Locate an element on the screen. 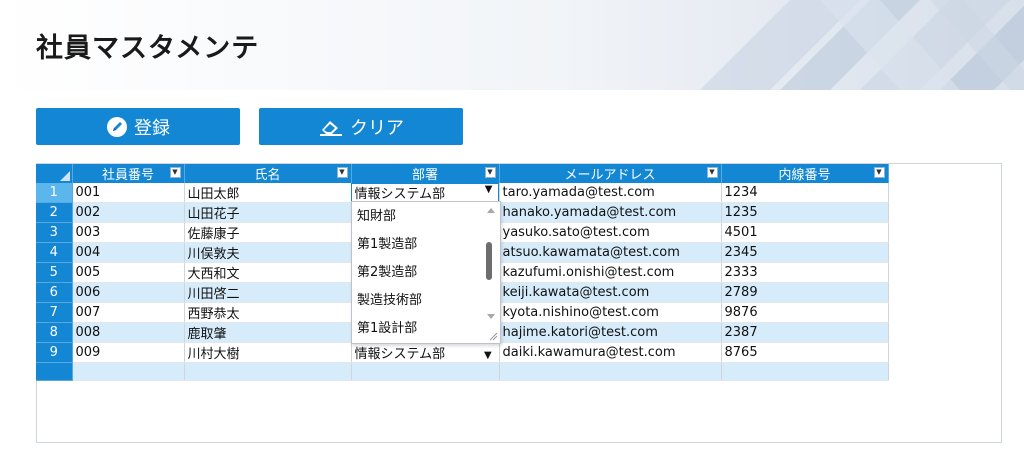  cell-employee-id: 002 is located at coordinates (128, 212).